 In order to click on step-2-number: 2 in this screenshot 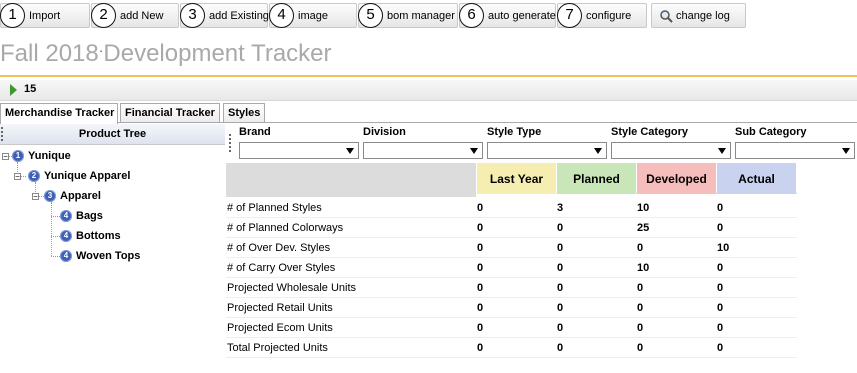, I will do `click(103, 15)`.